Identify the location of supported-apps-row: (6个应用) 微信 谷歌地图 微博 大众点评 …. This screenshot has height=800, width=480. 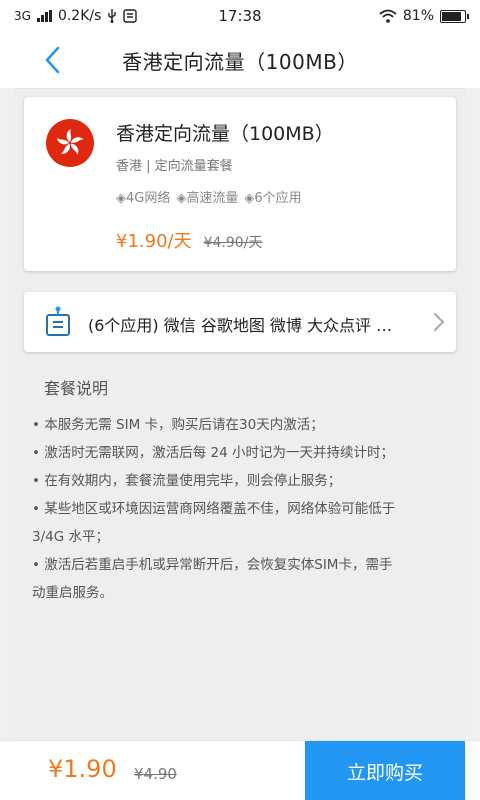
(240, 322).